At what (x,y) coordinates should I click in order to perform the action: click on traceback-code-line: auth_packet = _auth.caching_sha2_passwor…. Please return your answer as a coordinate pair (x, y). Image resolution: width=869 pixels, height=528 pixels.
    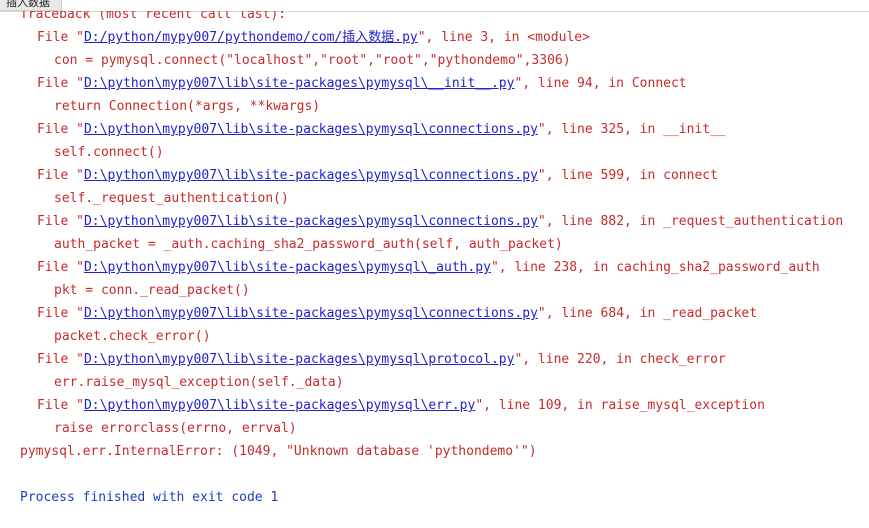
    Looking at the image, I should click on (308, 244).